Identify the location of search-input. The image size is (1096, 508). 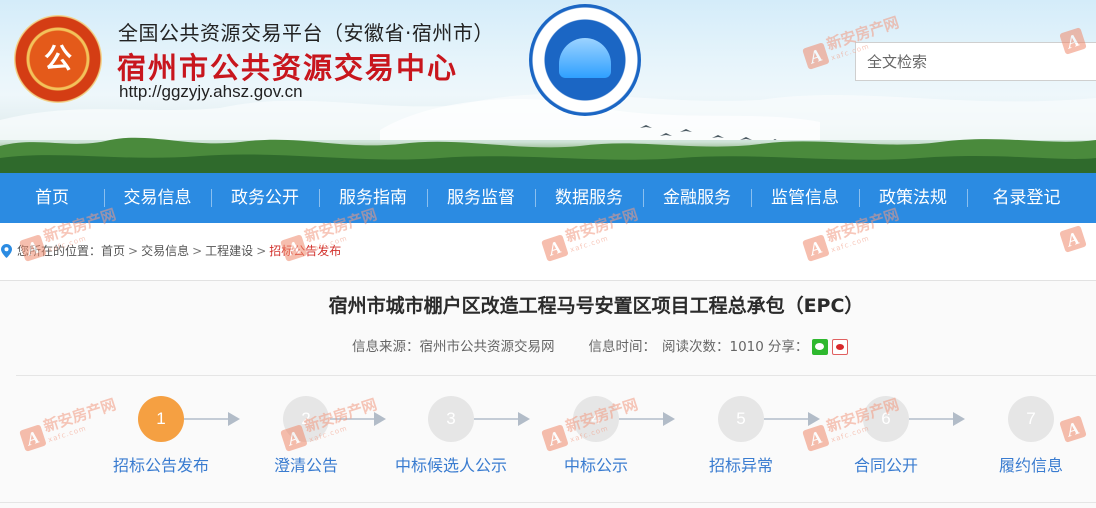
(976, 61).